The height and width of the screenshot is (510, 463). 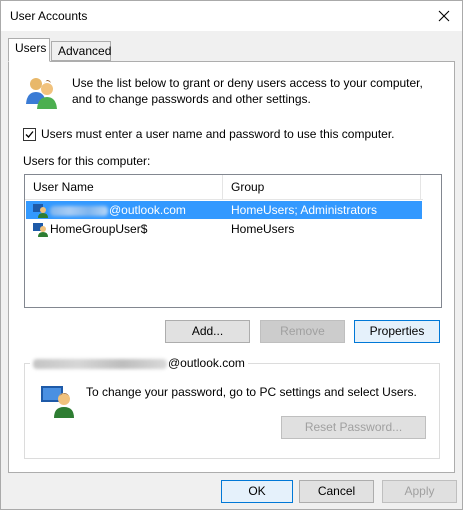 I want to click on tab-users: Users, so click(x=29, y=50).